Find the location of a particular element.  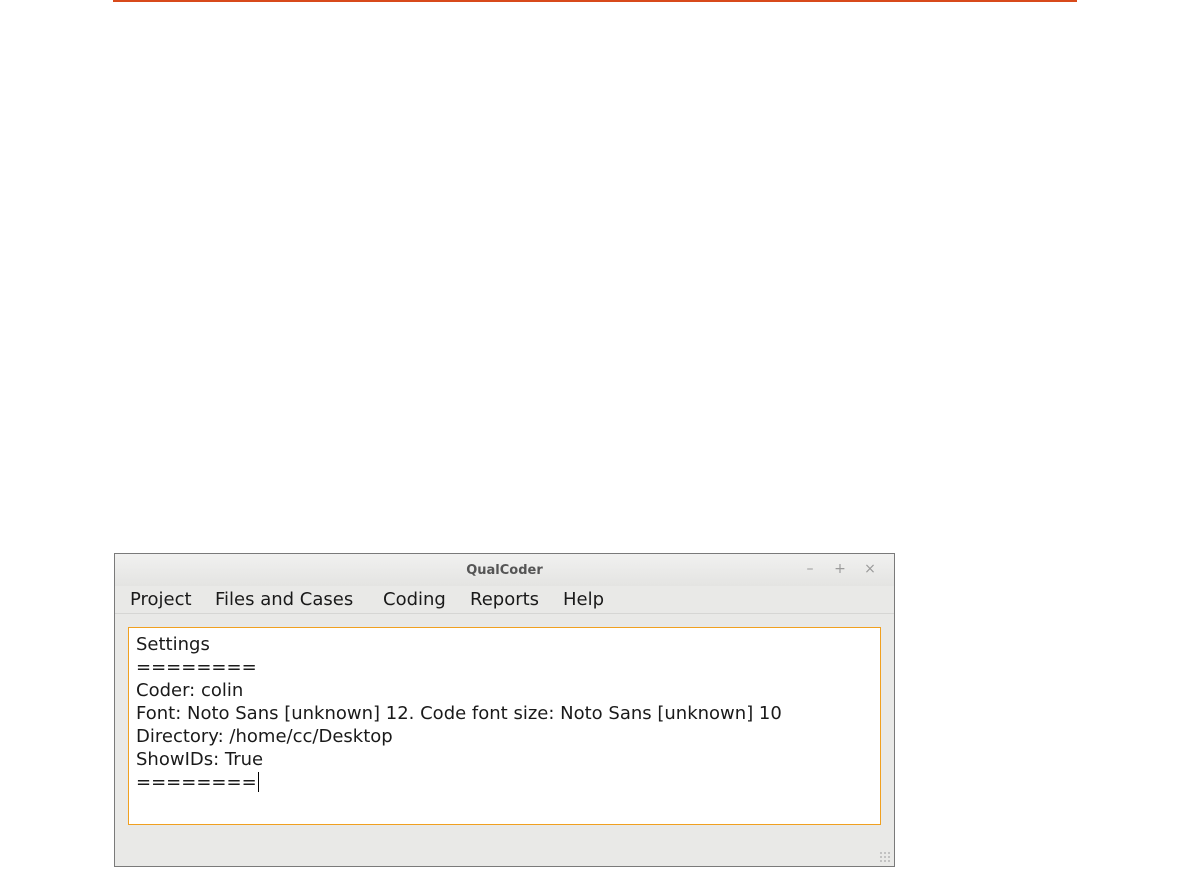

maximize-button: + is located at coordinates (840, 569).